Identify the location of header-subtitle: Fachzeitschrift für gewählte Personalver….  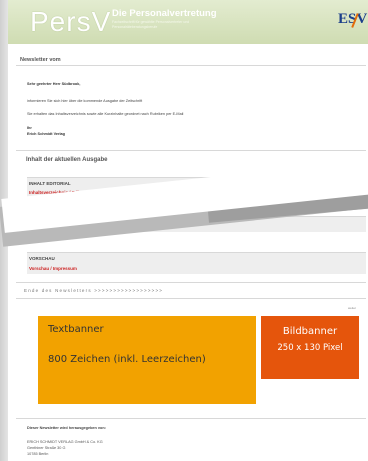
(151, 24).